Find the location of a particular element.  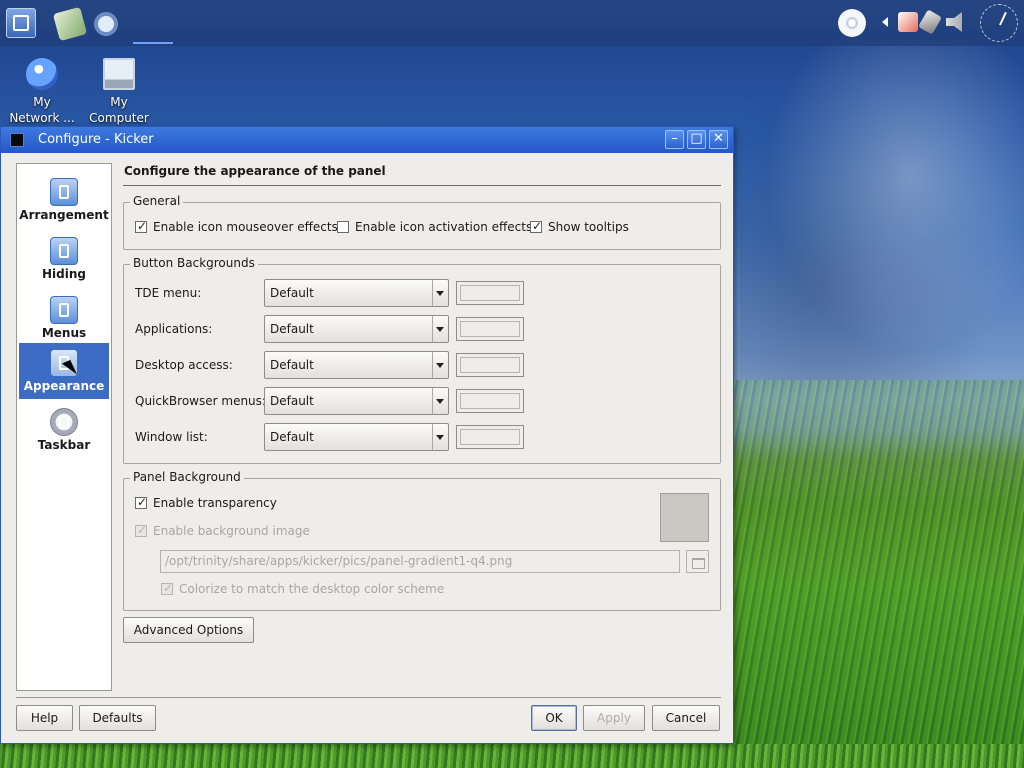

wallpaper-grass is located at coordinates (879, 574).